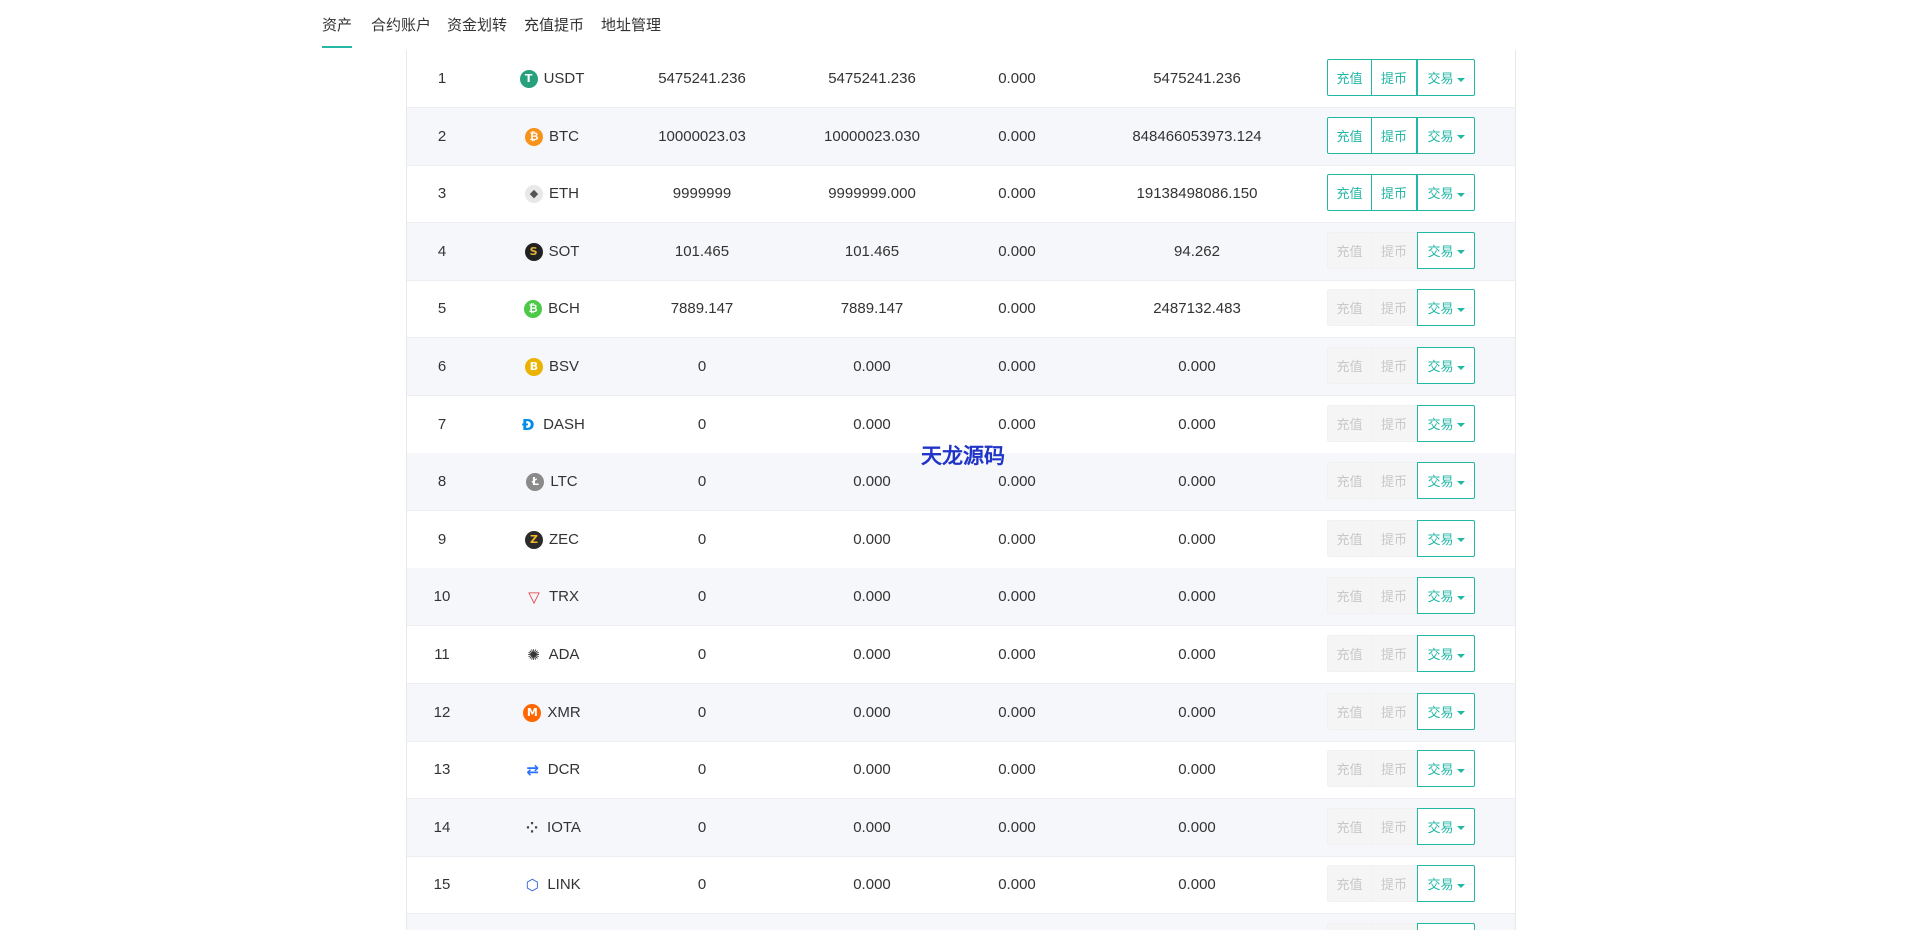  Describe the element at coordinates (442, 424) in the screenshot. I see `row-index: 7` at that location.